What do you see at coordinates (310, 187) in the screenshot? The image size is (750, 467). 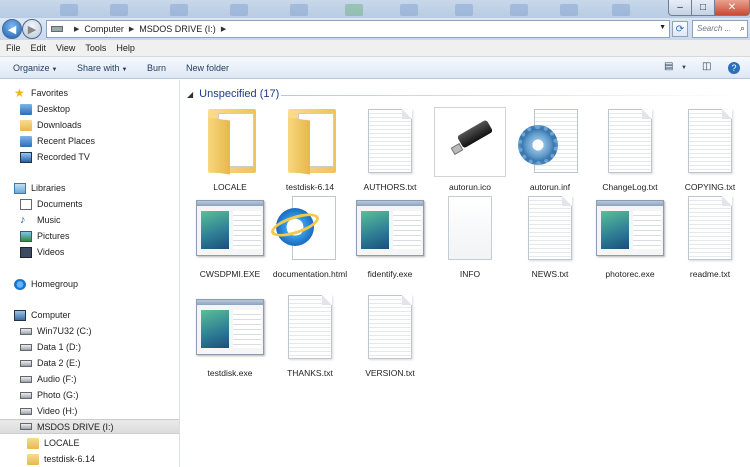 I see `file-name: testdisk-6.14` at bounding box center [310, 187].